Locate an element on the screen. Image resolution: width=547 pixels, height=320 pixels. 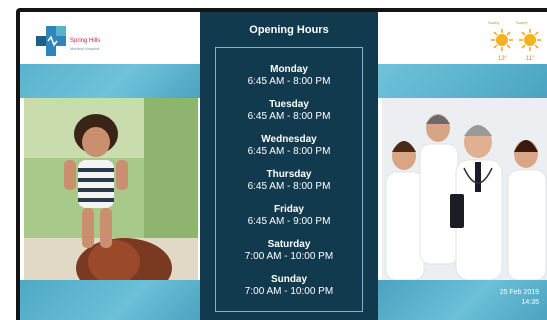
opening-hours-title: Opening Hours is located at coordinates (289, 30).